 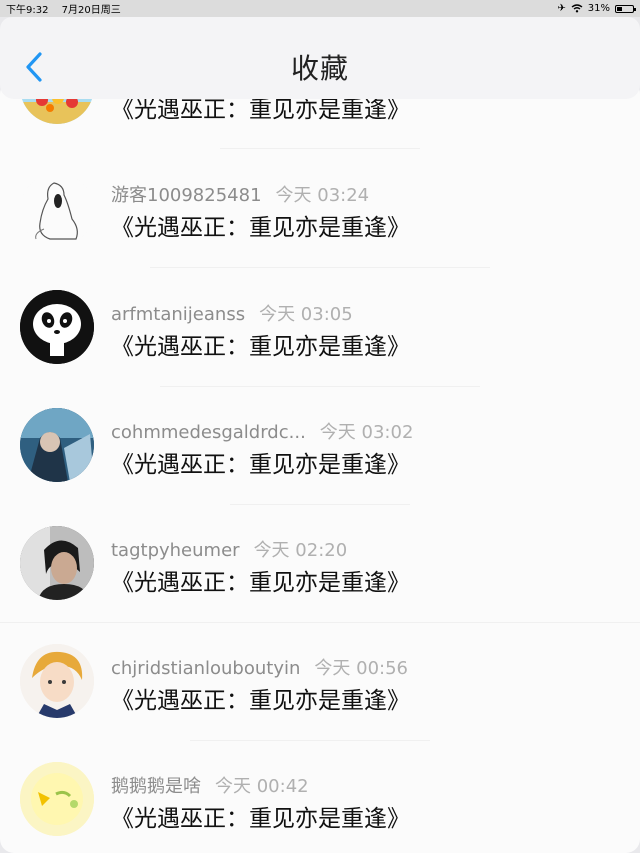 What do you see at coordinates (577, 8) in the screenshot?
I see `wifi-icon` at bounding box center [577, 8].